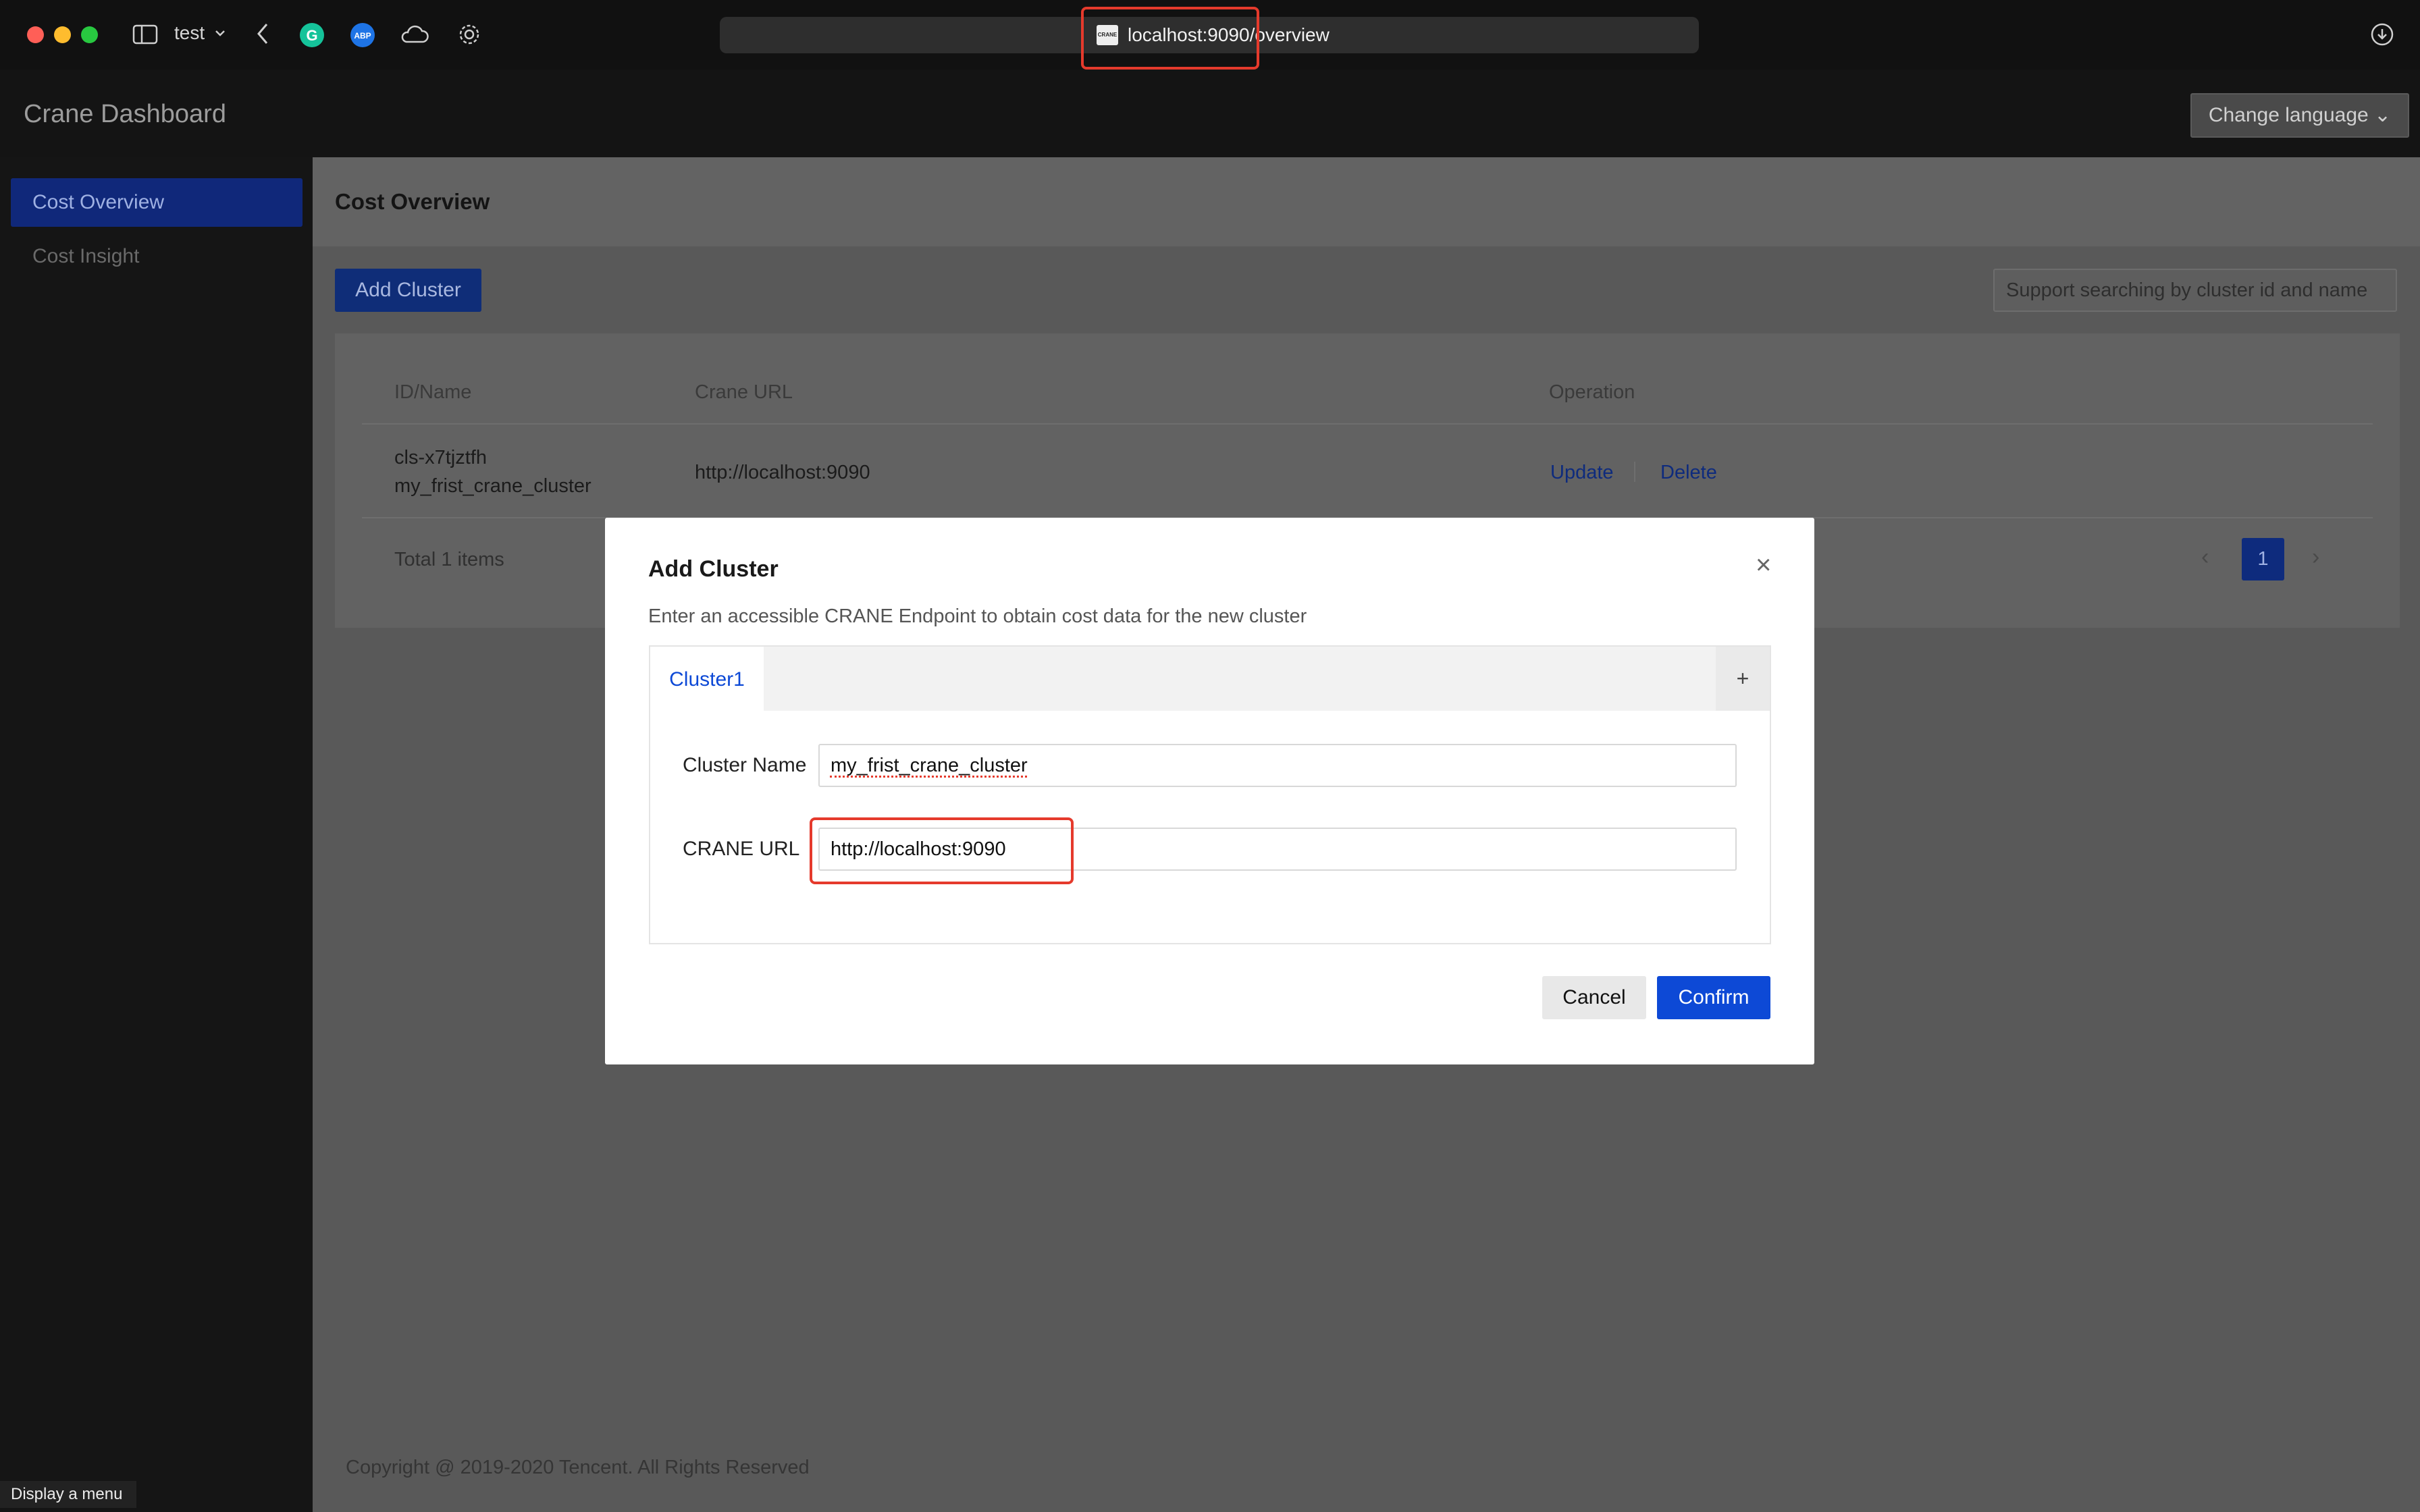 Image resolution: width=2420 pixels, height=1512 pixels. I want to click on prev-page-icon: ‹, so click(2205, 557).